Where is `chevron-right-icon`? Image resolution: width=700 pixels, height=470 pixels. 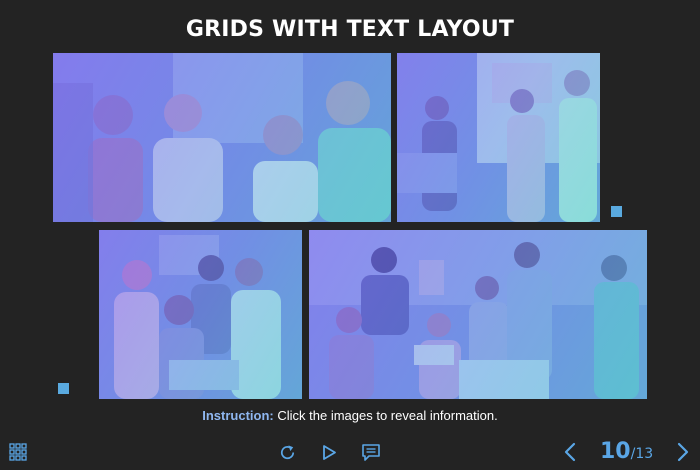
chevron-right-icon is located at coordinates (683, 452).